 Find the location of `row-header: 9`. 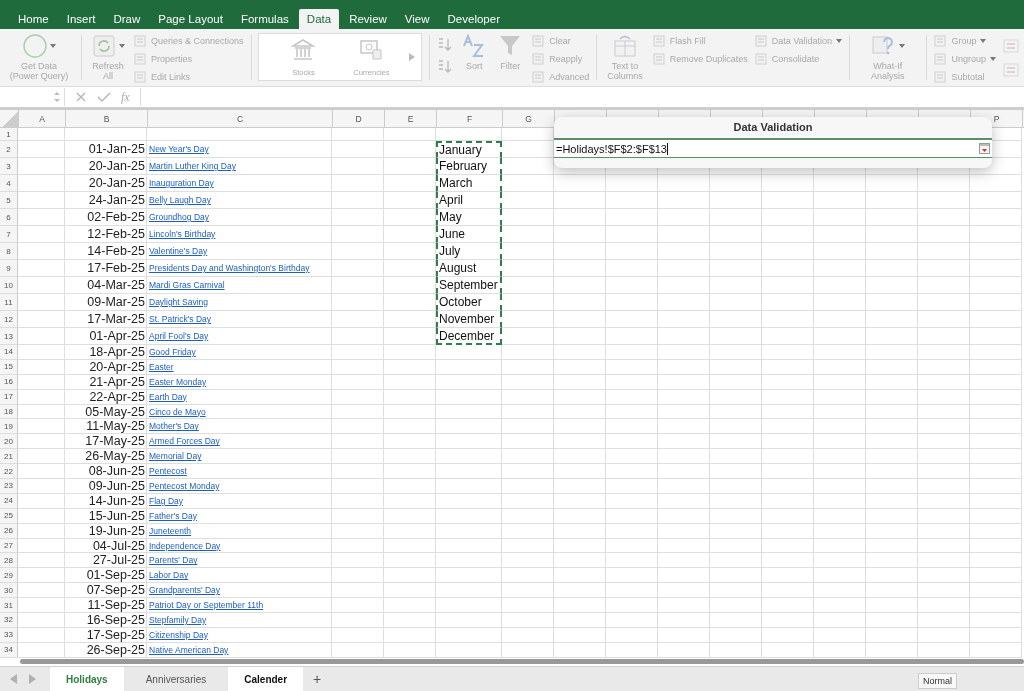

row-header: 9 is located at coordinates (9, 268).